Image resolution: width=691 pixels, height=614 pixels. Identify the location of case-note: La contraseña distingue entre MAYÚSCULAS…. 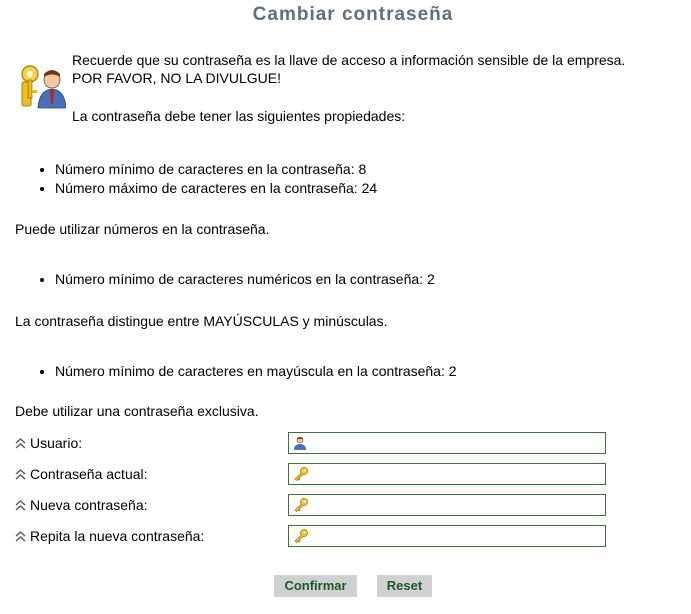
(201, 321).